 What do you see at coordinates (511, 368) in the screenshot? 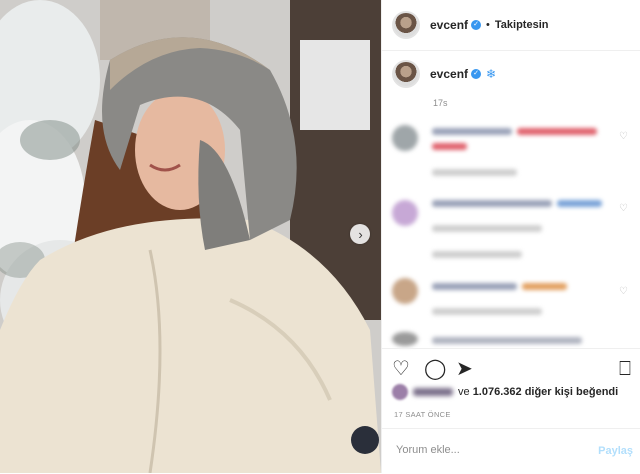
I see `post-actions: ♡ ◯ ➤ ⎕` at bounding box center [511, 368].